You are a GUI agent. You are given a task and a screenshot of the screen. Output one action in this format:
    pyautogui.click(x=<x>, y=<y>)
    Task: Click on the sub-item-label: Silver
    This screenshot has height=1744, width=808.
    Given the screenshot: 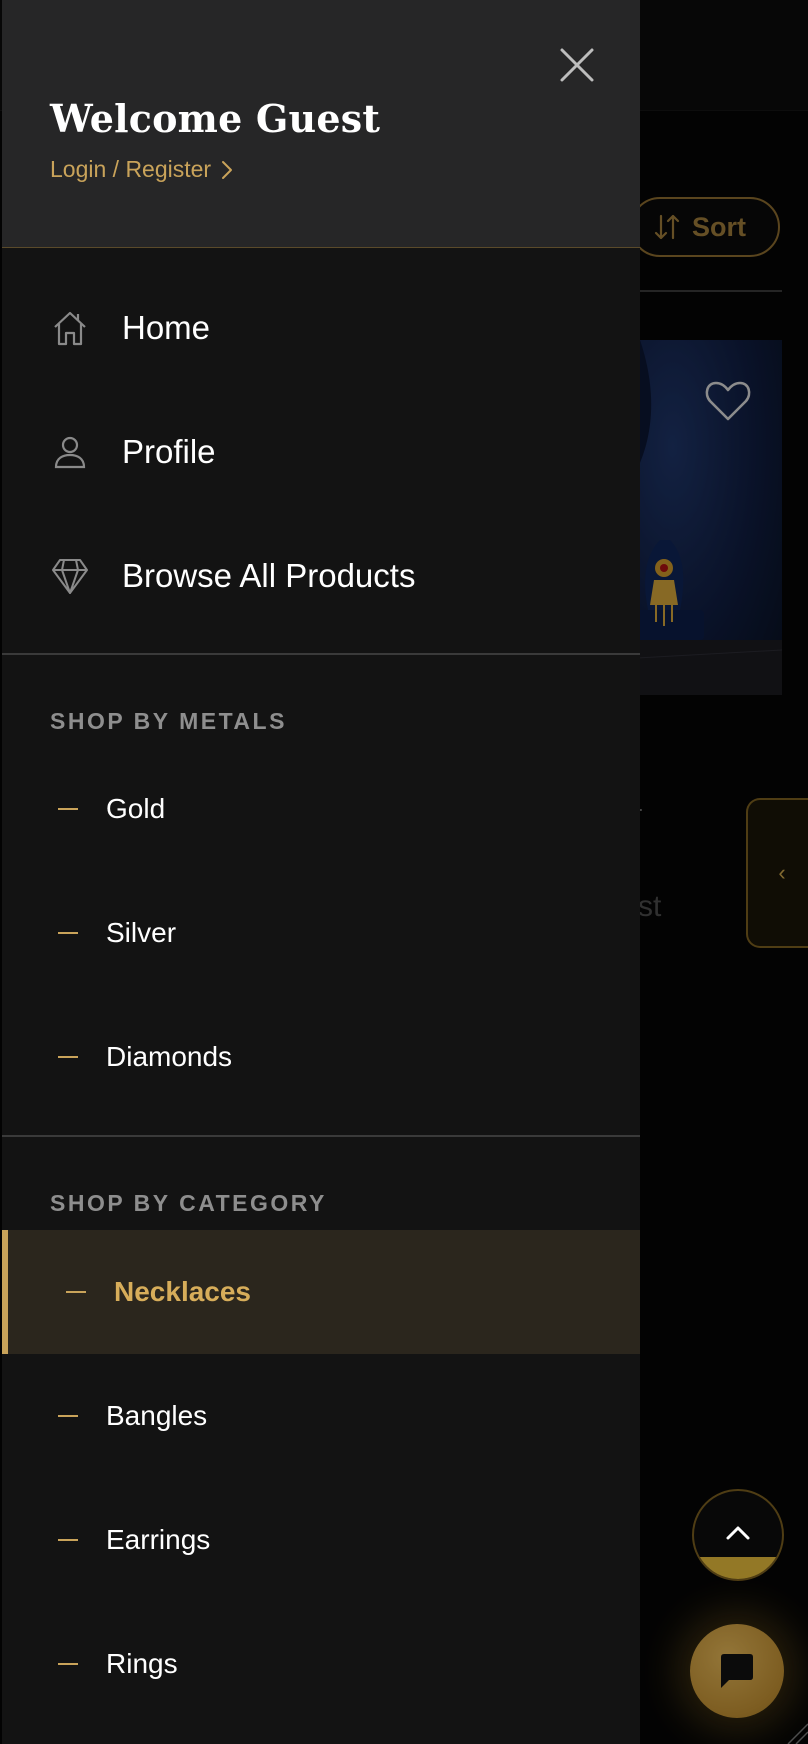 What is the action you would take?
    pyautogui.click(x=141, y=932)
    